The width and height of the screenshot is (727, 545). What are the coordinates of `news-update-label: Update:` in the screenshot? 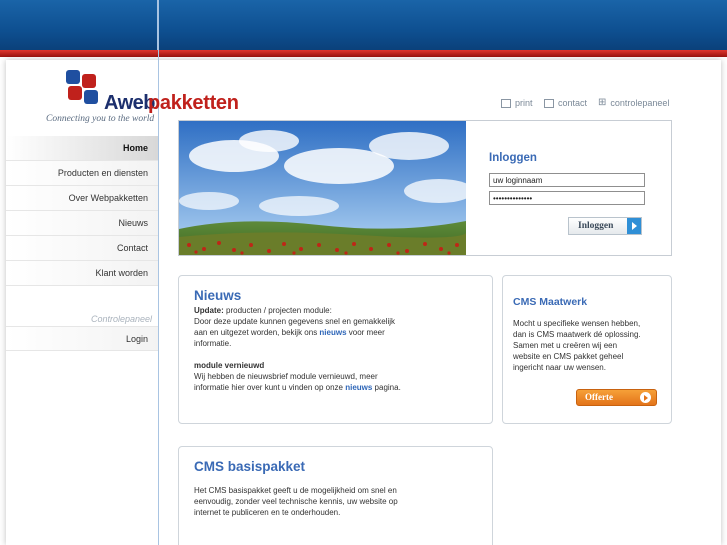 It's located at (209, 310).